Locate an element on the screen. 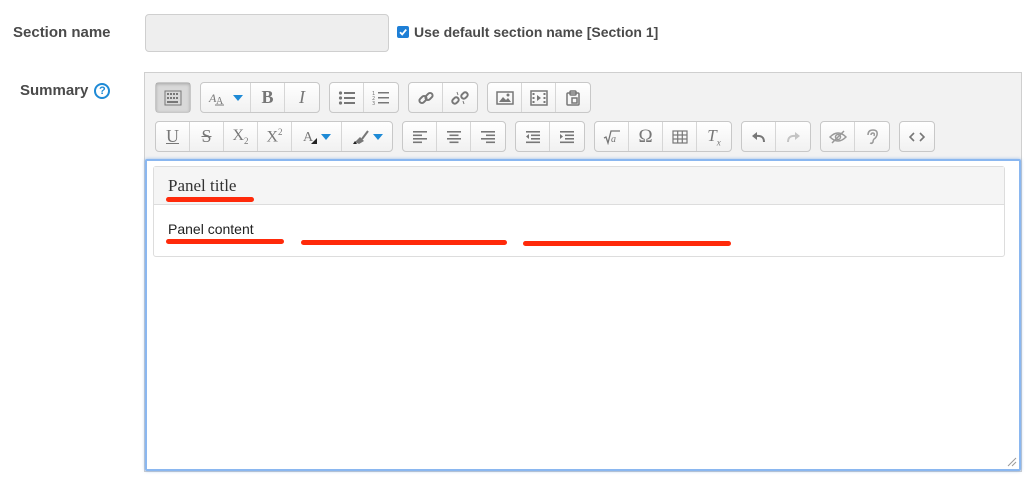 This screenshot has width=1034, height=486. unlink-icon is located at coordinates (460, 97).